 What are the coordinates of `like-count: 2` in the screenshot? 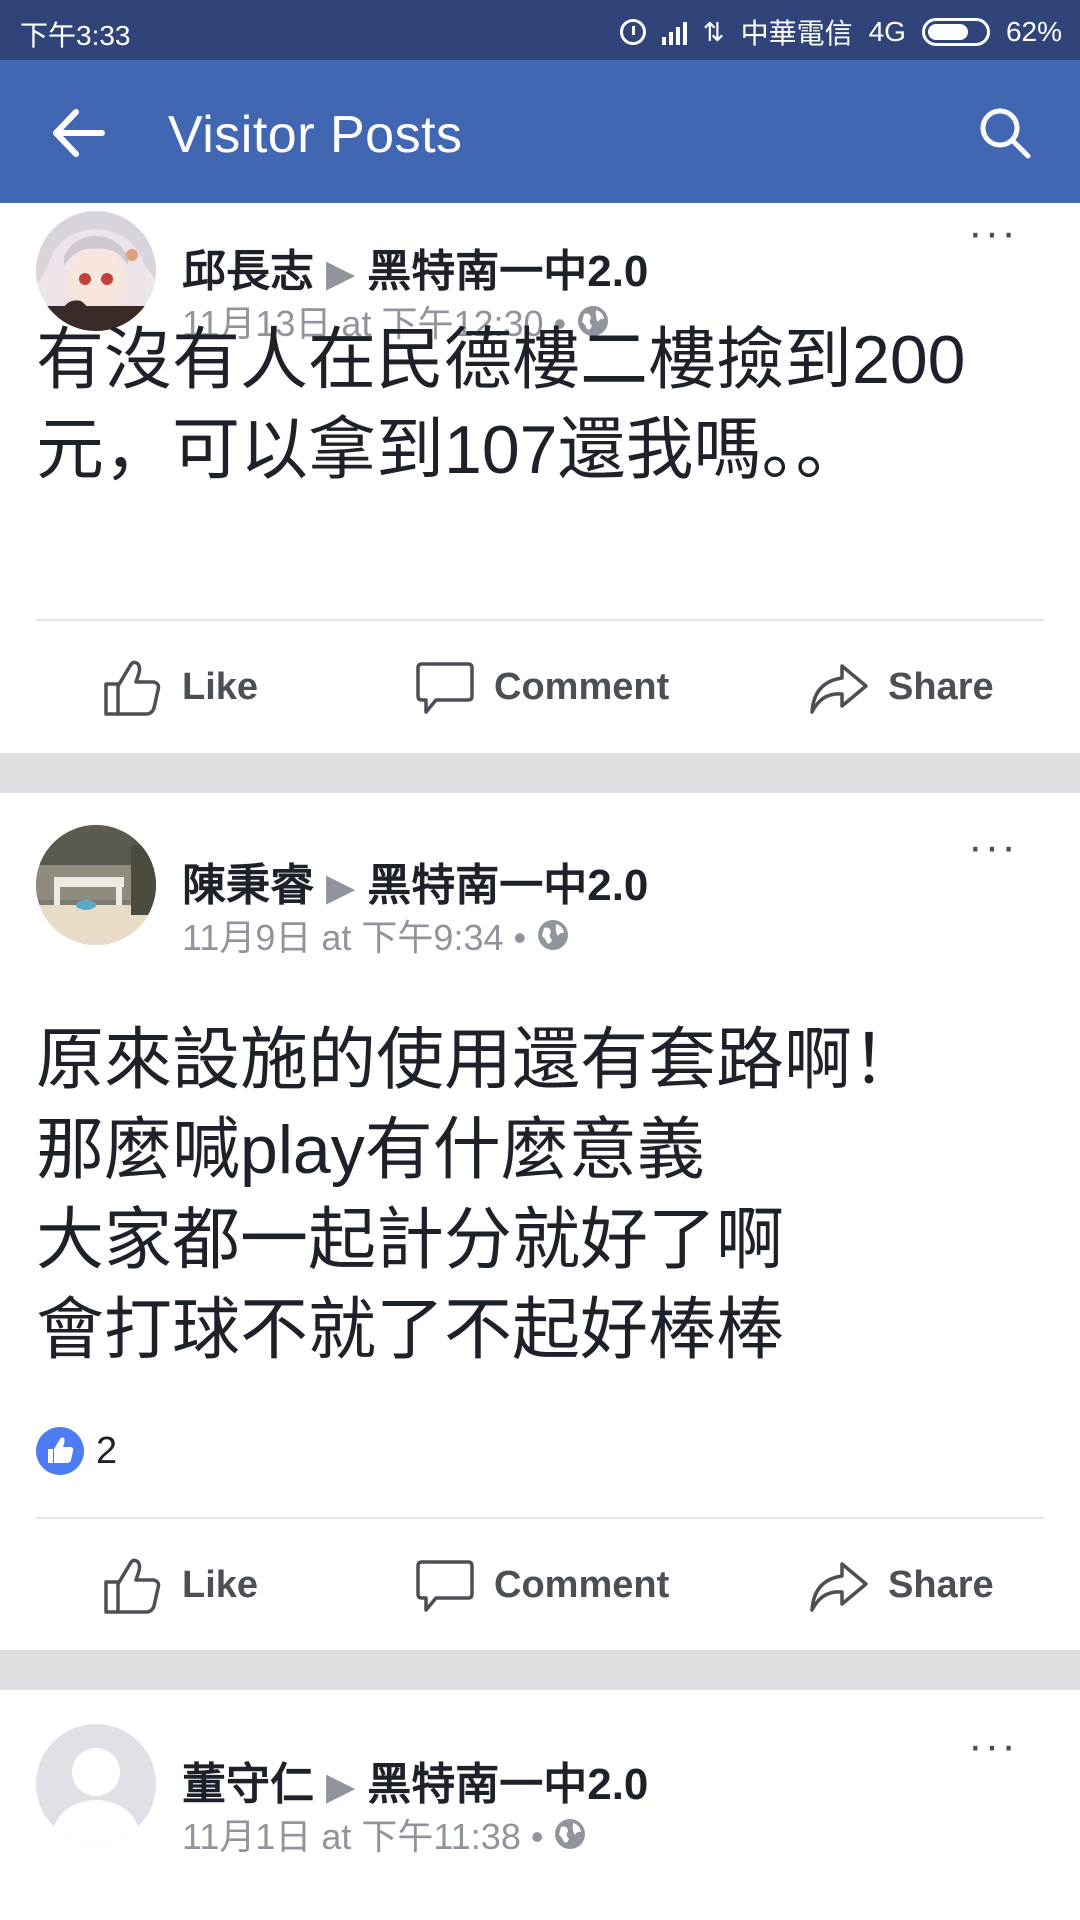 It's located at (107, 1450).